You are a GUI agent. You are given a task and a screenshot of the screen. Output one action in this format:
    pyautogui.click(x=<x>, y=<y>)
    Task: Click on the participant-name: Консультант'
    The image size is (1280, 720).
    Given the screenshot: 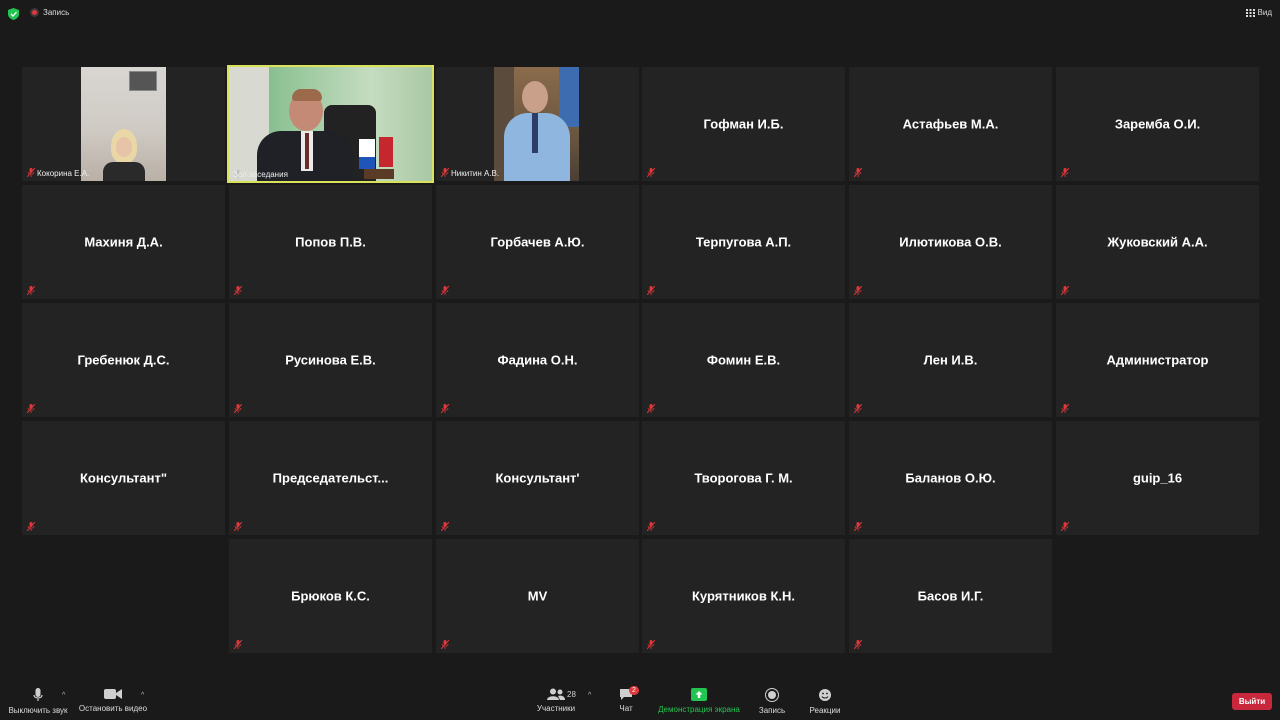 What is the action you would take?
    pyautogui.click(x=537, y=478)
    